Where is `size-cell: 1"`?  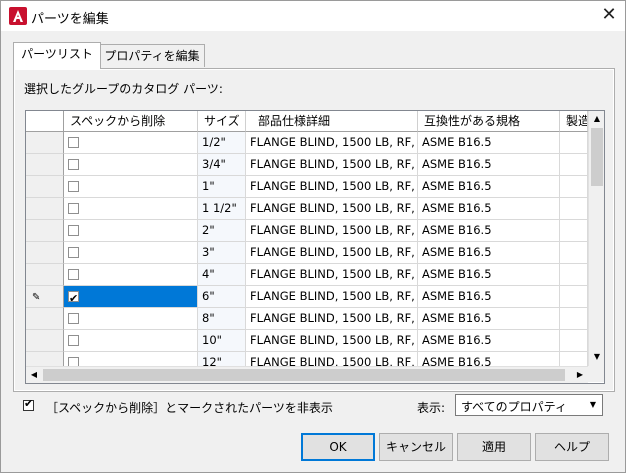 size-cell: 1" is located at coordinates (222, 187).